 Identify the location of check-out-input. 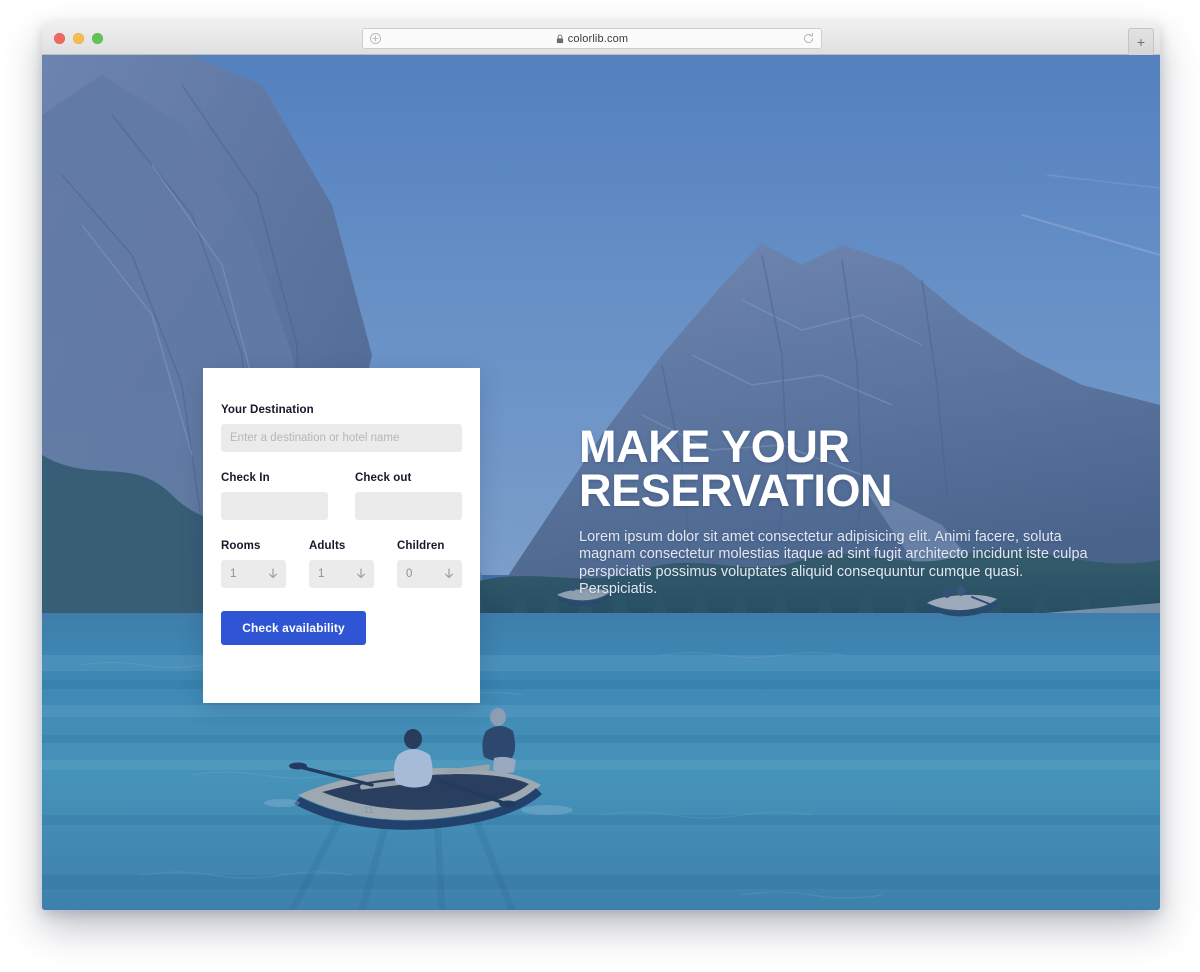
(408, 506).